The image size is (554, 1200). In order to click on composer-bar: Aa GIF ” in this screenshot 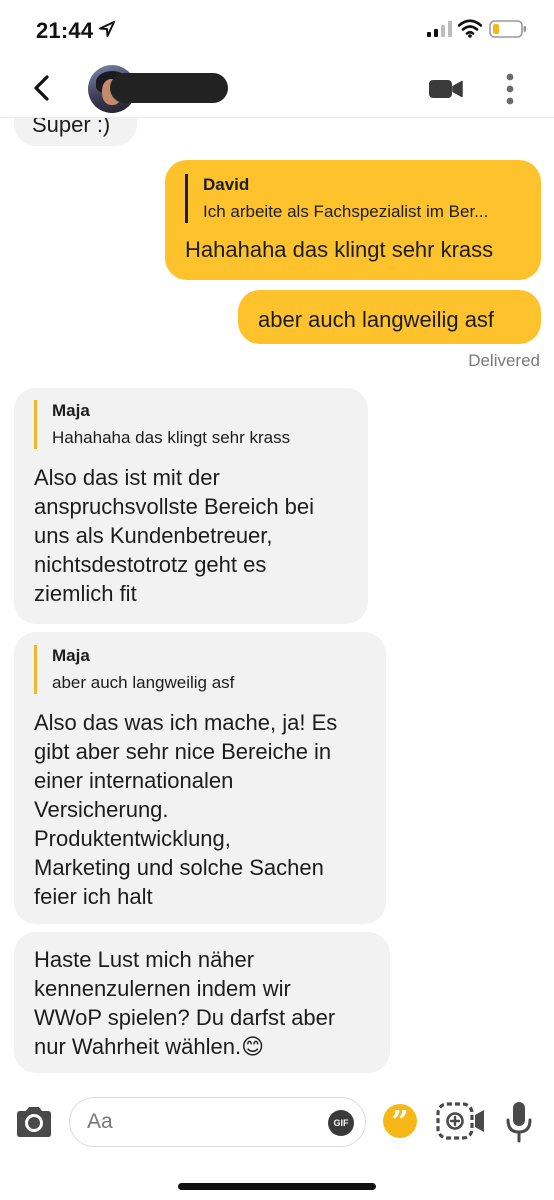, I will do `click(277, 1125)`.